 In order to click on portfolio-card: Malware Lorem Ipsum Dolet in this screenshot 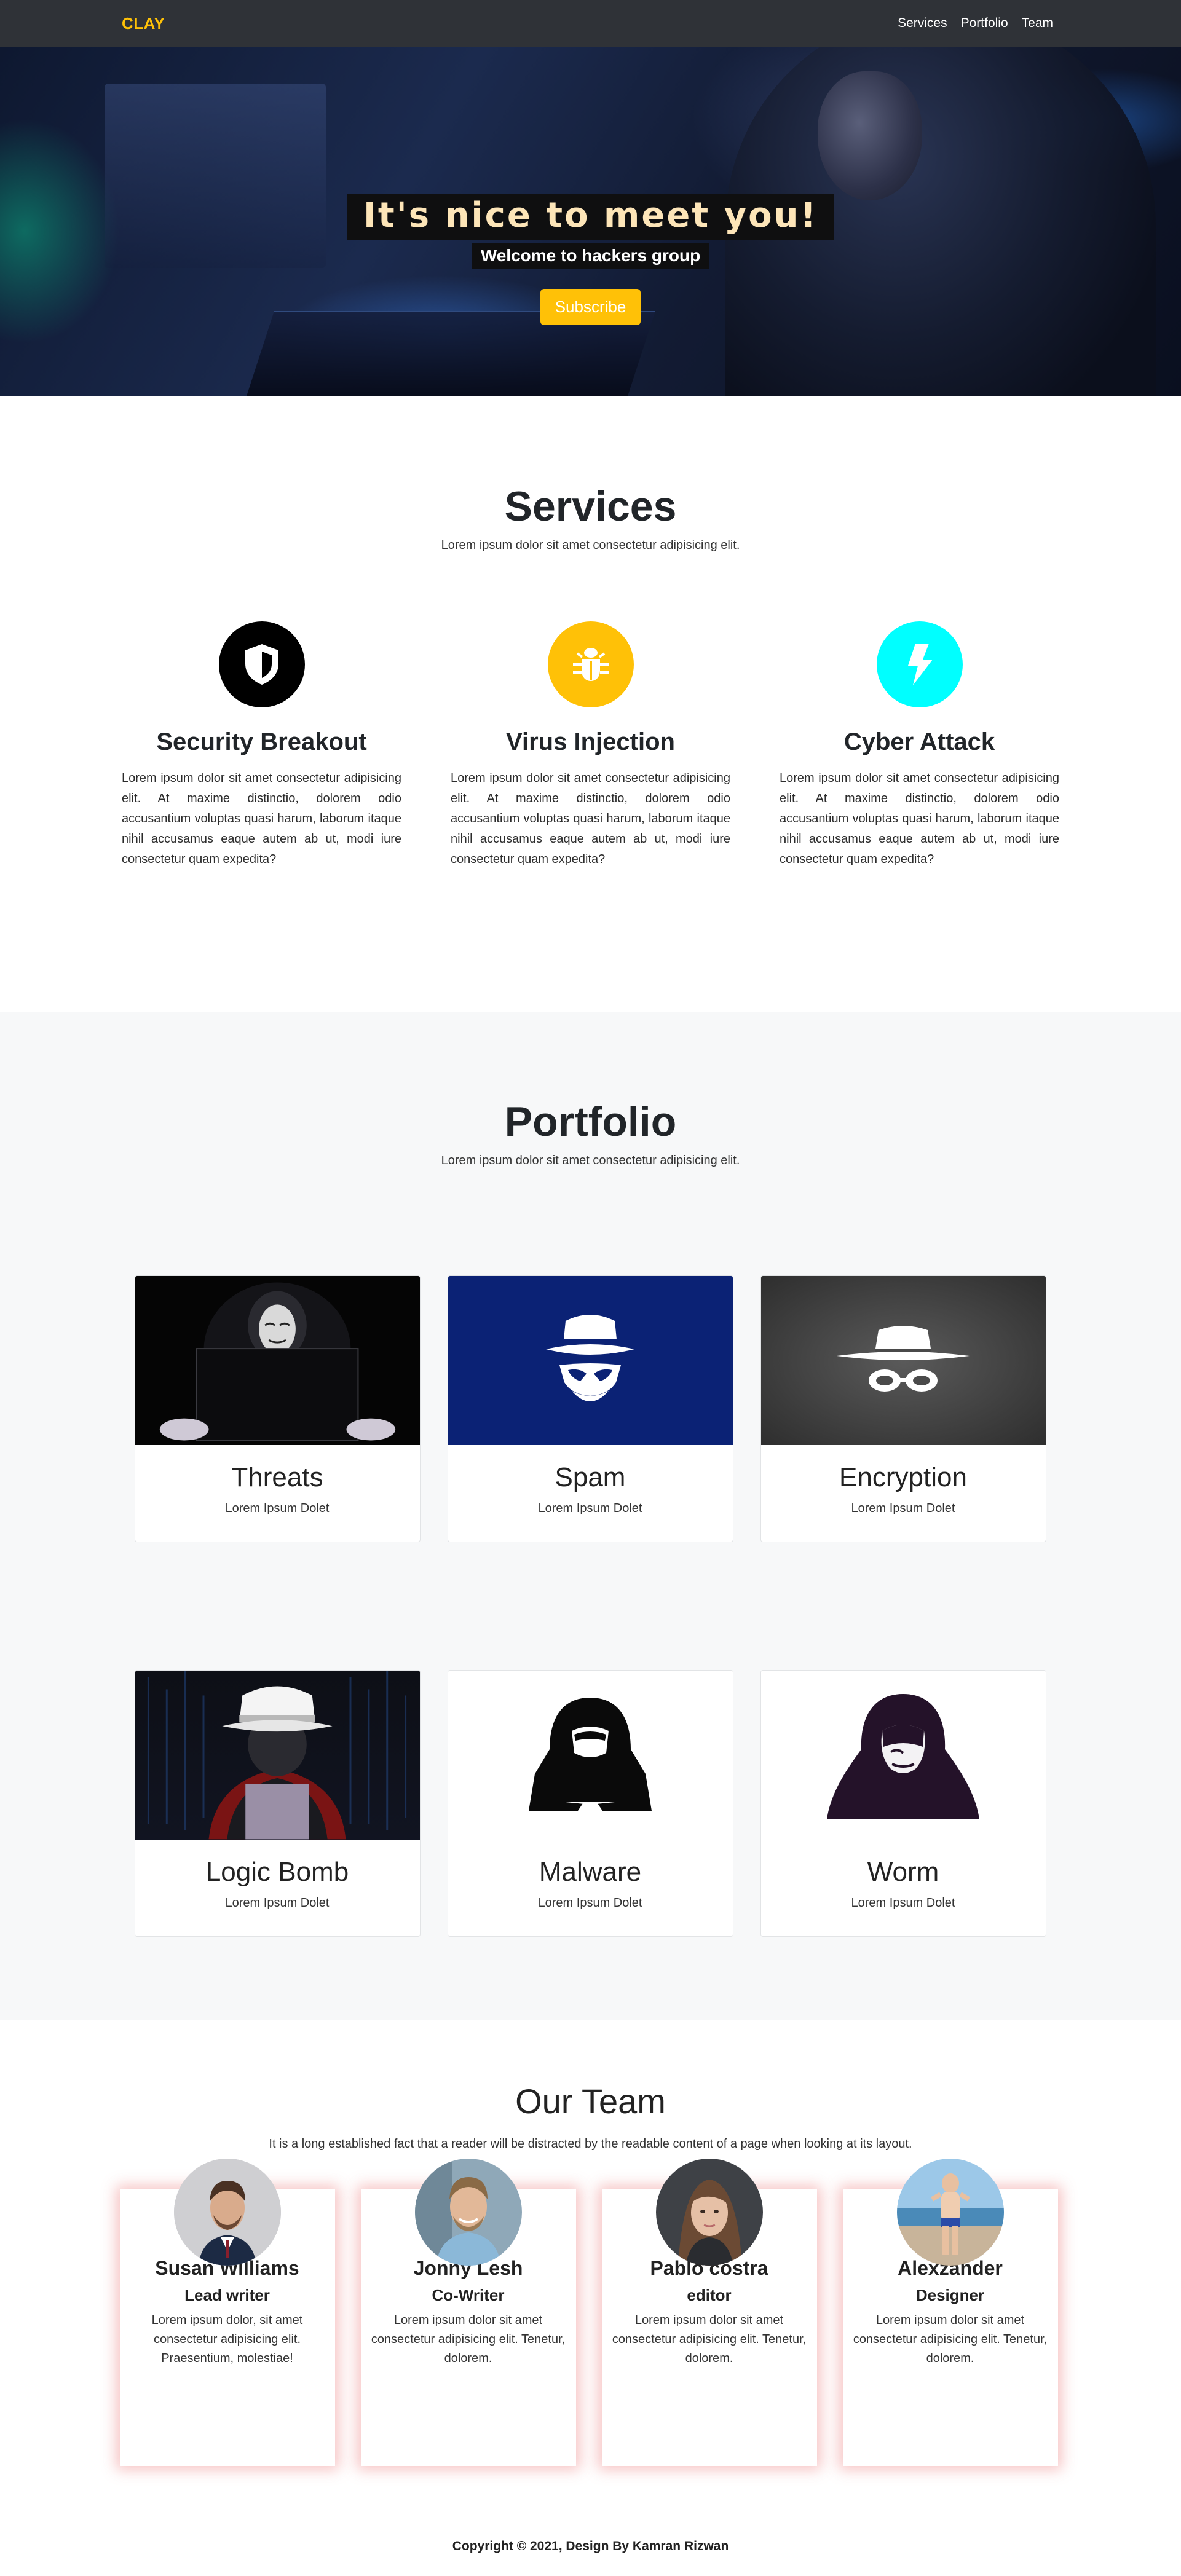, I will do `click(590, 1803)`.